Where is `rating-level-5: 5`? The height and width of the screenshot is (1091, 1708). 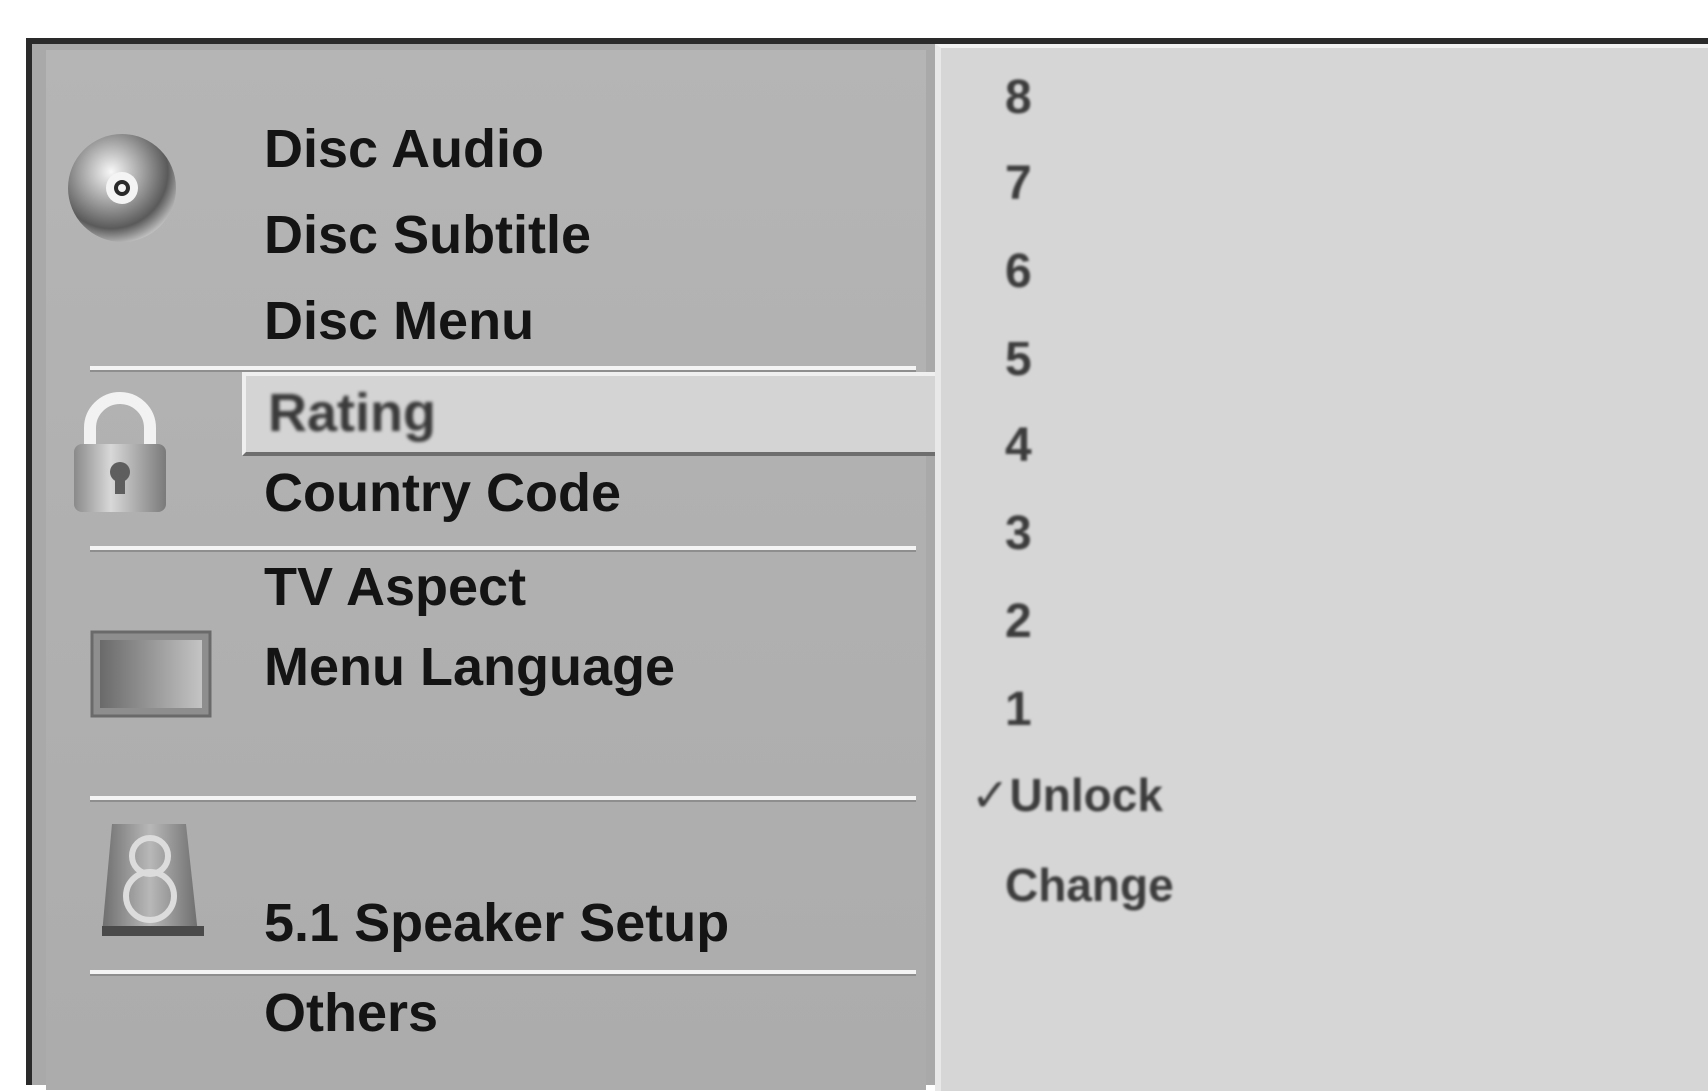
rating-level-5: 5 is located at coordinates (1018, 360).